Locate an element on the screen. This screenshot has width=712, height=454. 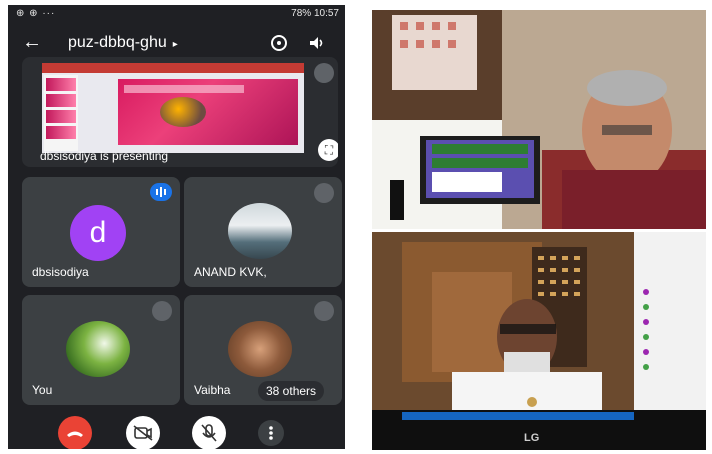
participant-tile-you: You is located at coordinates (101, 350).